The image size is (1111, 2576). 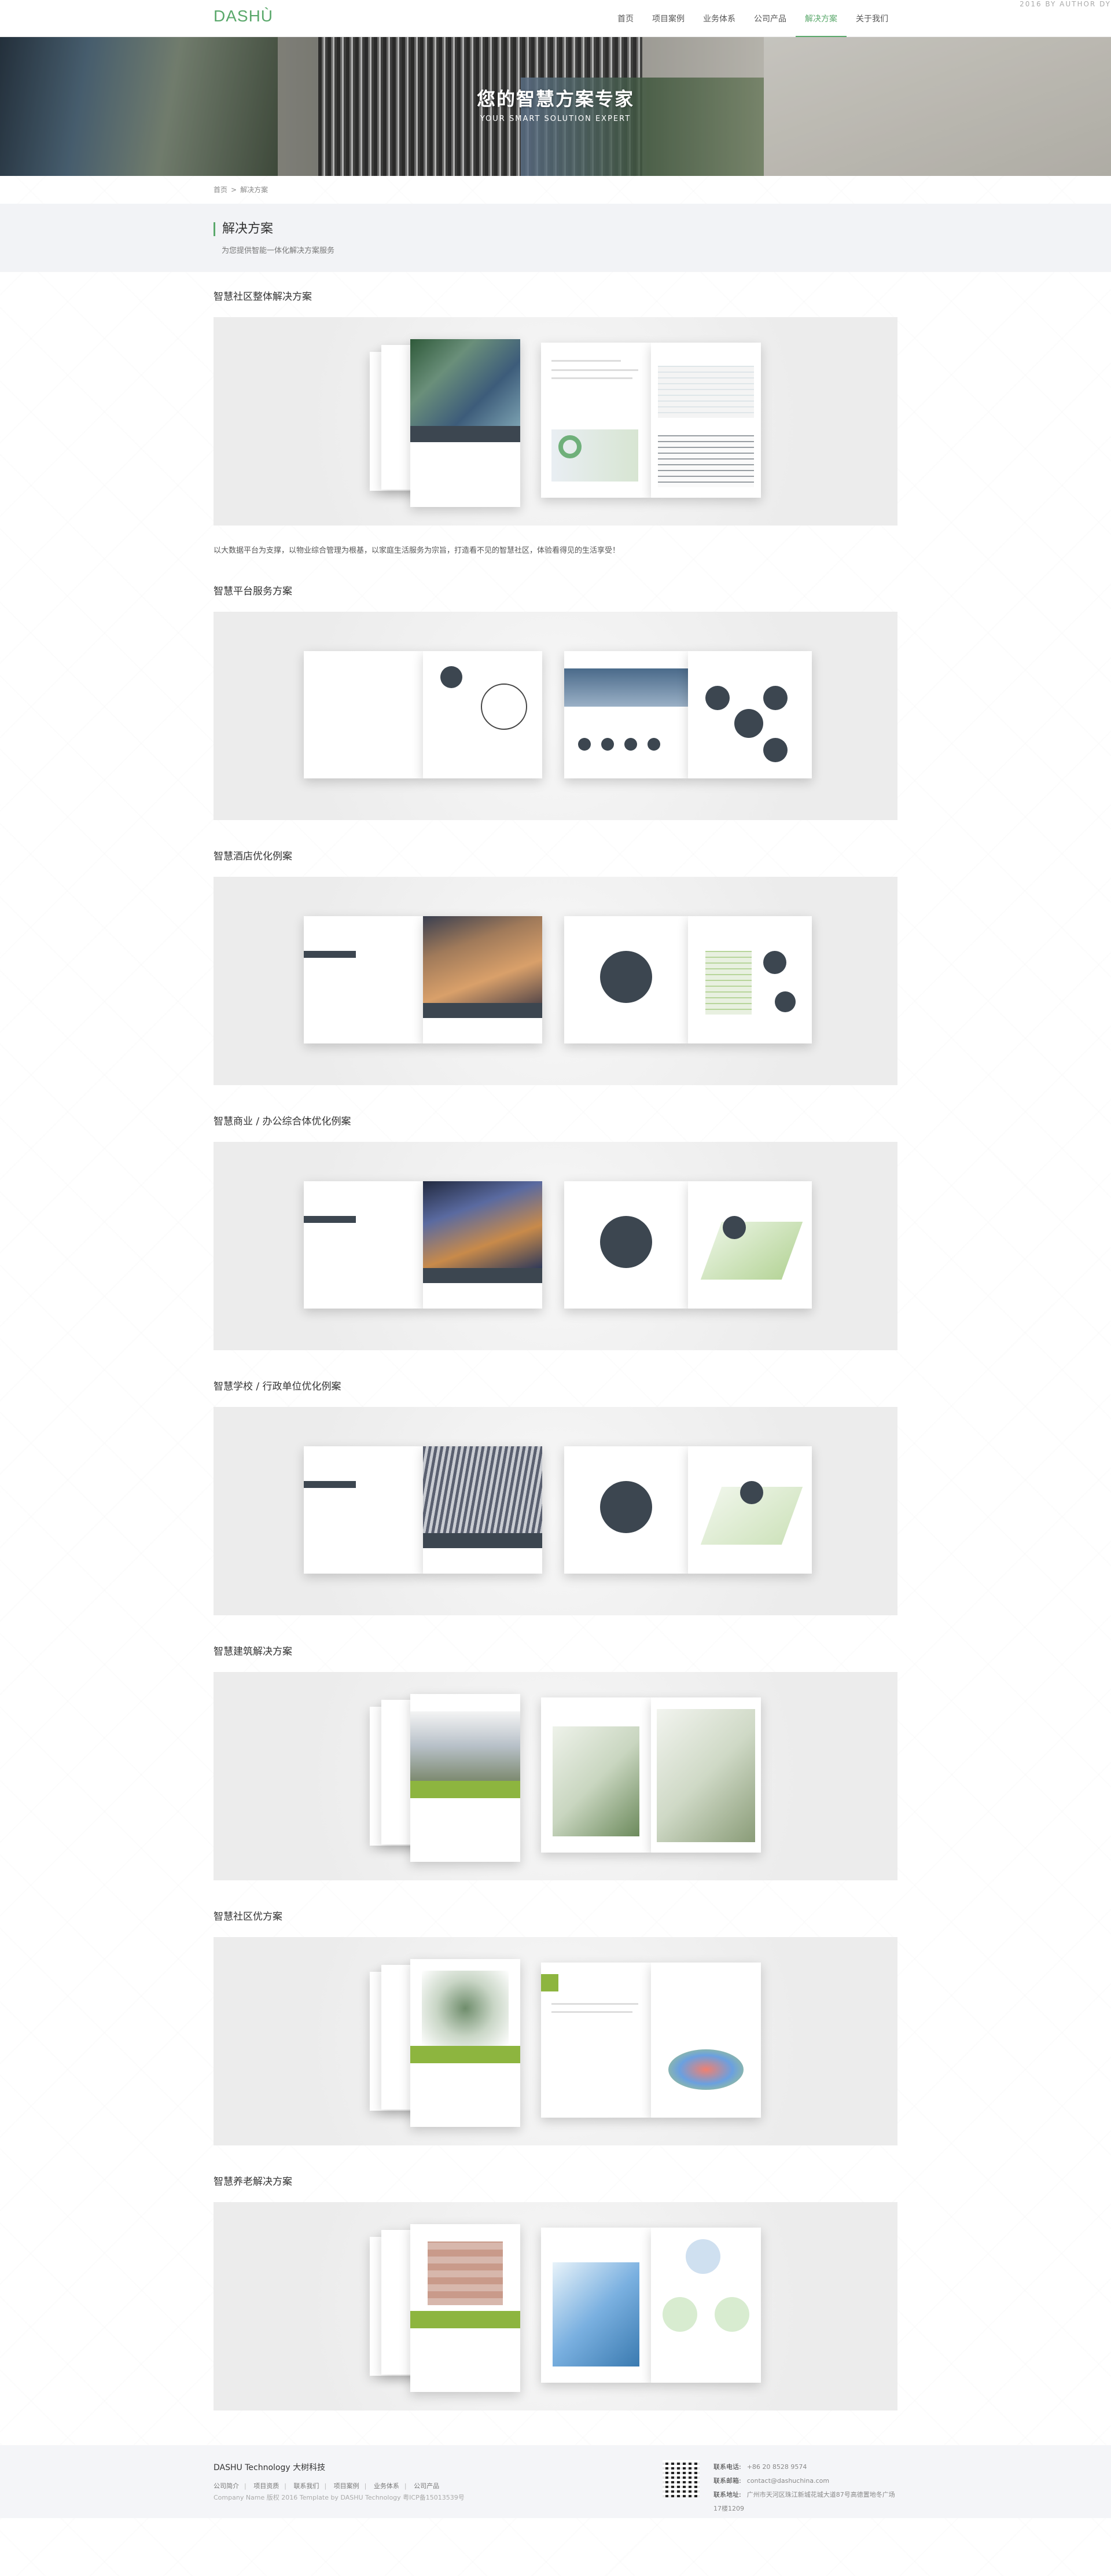 What do you see at coordinates (555, 190) in the screenshot?
I see `breadcrumb: 首页 > 解决方案` at bounding box center [555, 190].